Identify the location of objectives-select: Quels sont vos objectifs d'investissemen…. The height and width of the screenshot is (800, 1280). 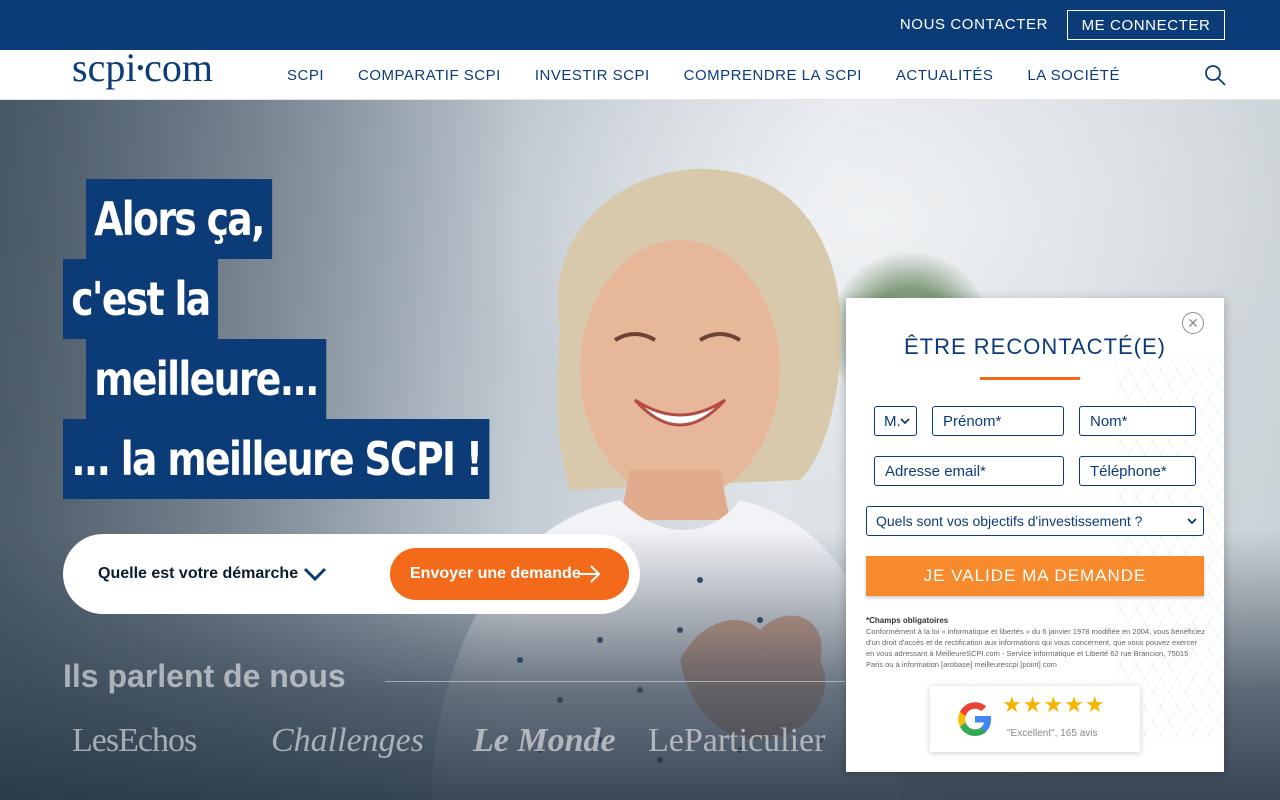
(1035, 521).